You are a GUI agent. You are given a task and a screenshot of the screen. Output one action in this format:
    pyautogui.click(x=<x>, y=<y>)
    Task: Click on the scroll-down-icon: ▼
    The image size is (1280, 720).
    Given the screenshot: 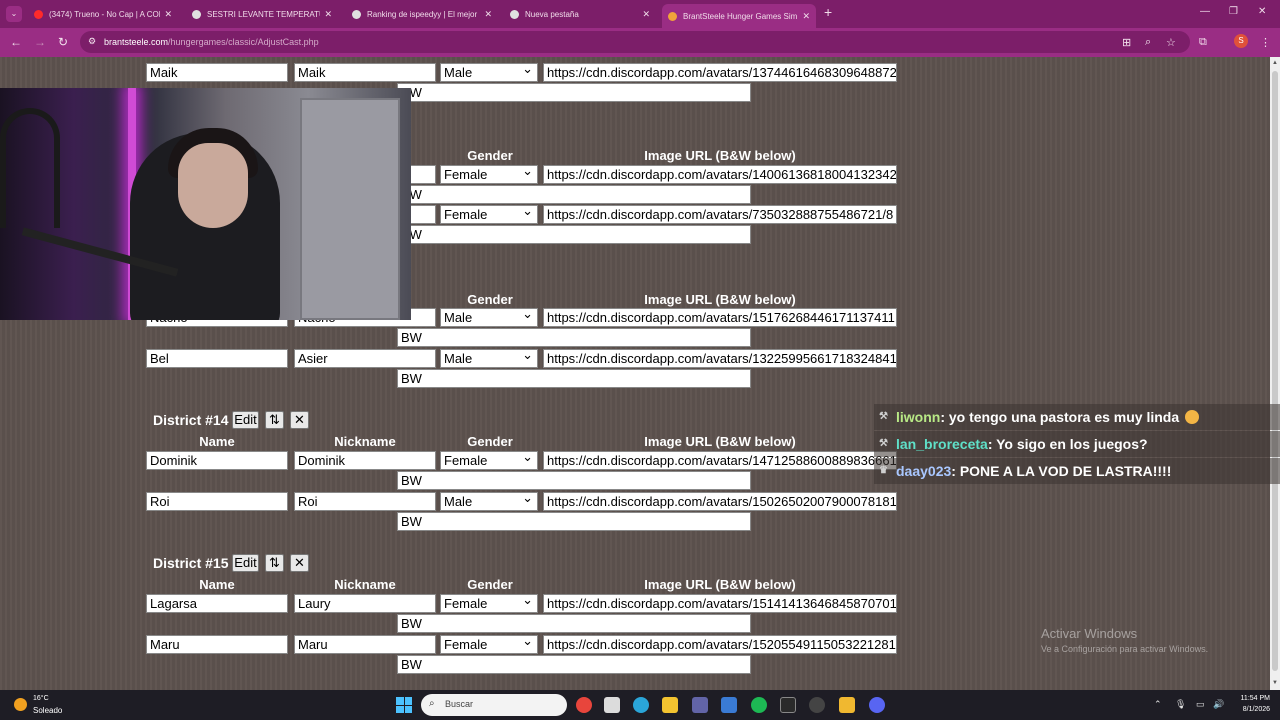 What is the action you would take?
    pyautogui.click(x=1275, y=683)
    